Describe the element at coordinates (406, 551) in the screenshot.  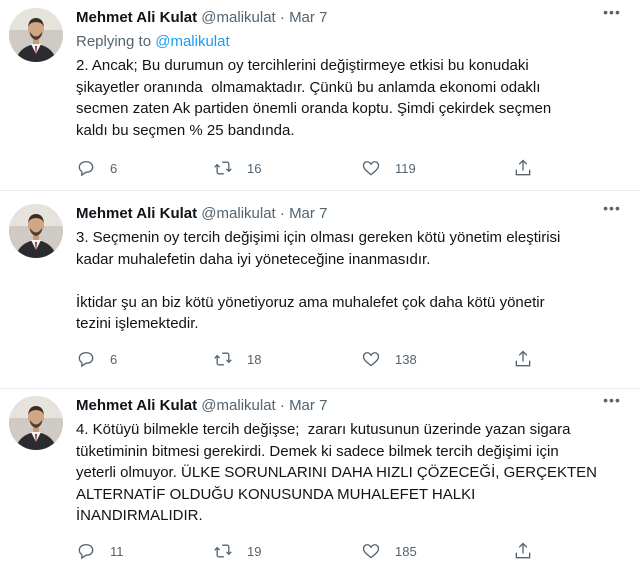
I see `like-count: 185` at that location.